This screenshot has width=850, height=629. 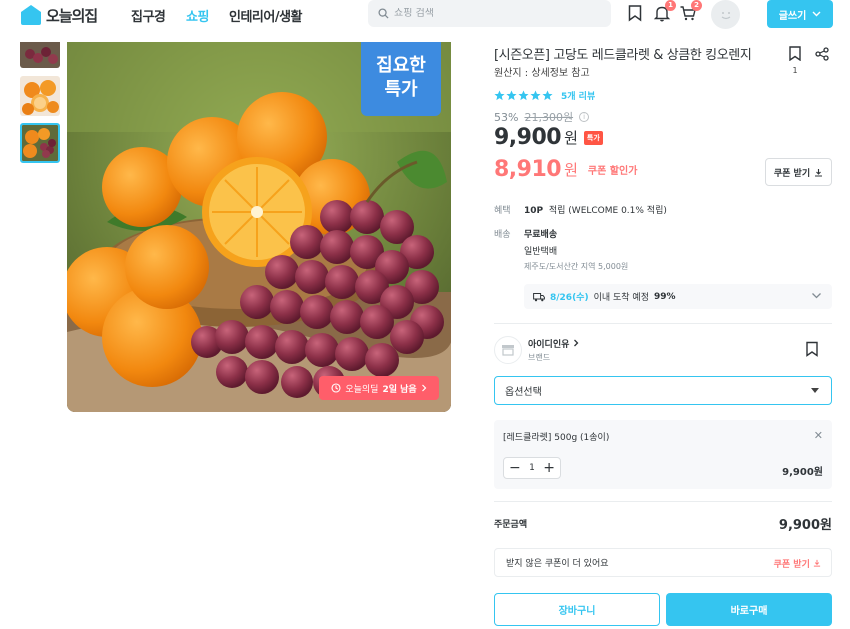 I want to click on thumbnail-oranges, so click(x=40, y=96).